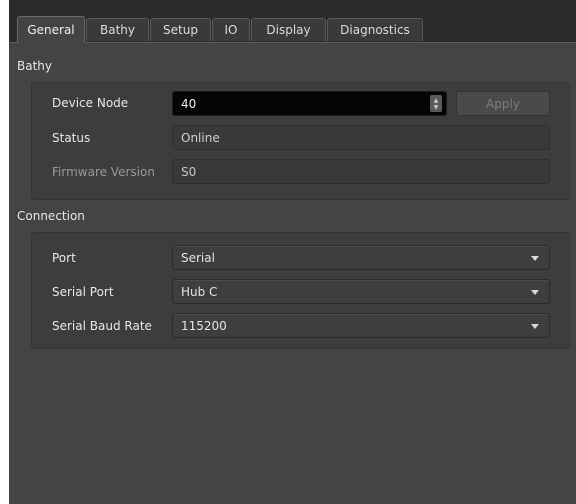 This screenshot has width=576, height=504. Describe the element at coordinates (189, 103) in the screenshot. I see `device-node-value: 40` at that location.